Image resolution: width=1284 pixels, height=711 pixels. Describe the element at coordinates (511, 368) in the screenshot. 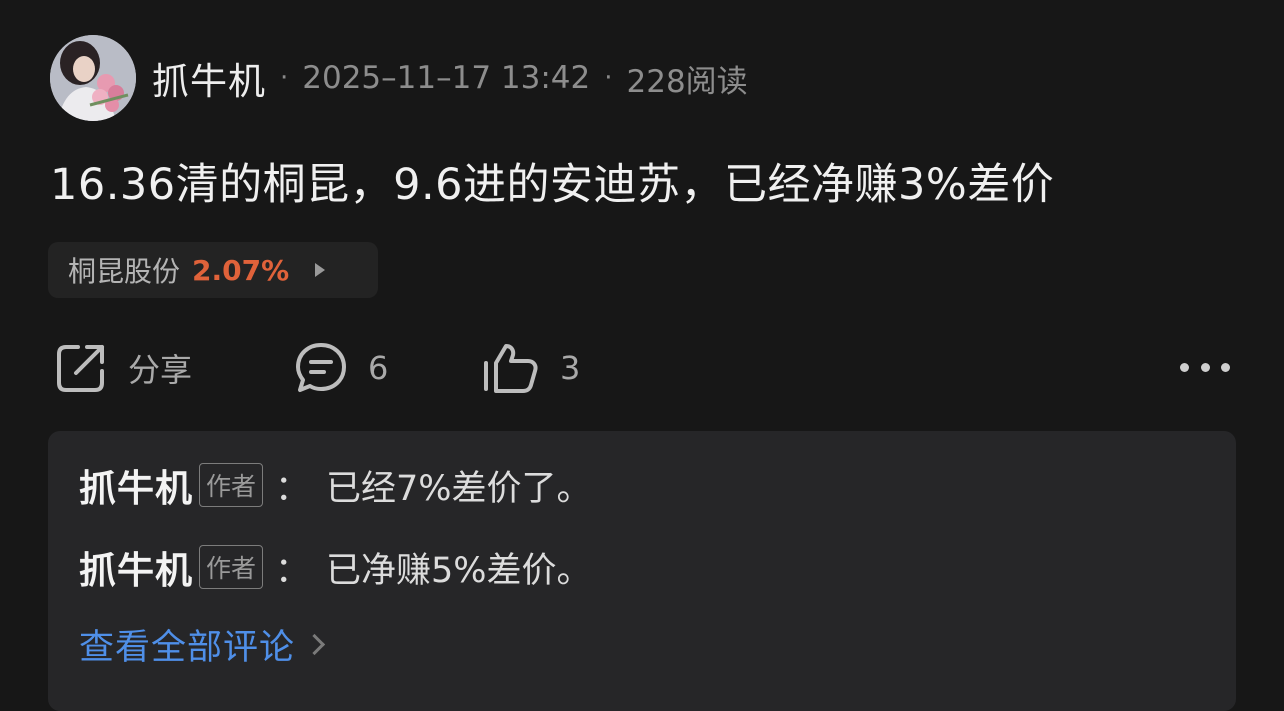

I see `thumbs-up-icon` at that location.